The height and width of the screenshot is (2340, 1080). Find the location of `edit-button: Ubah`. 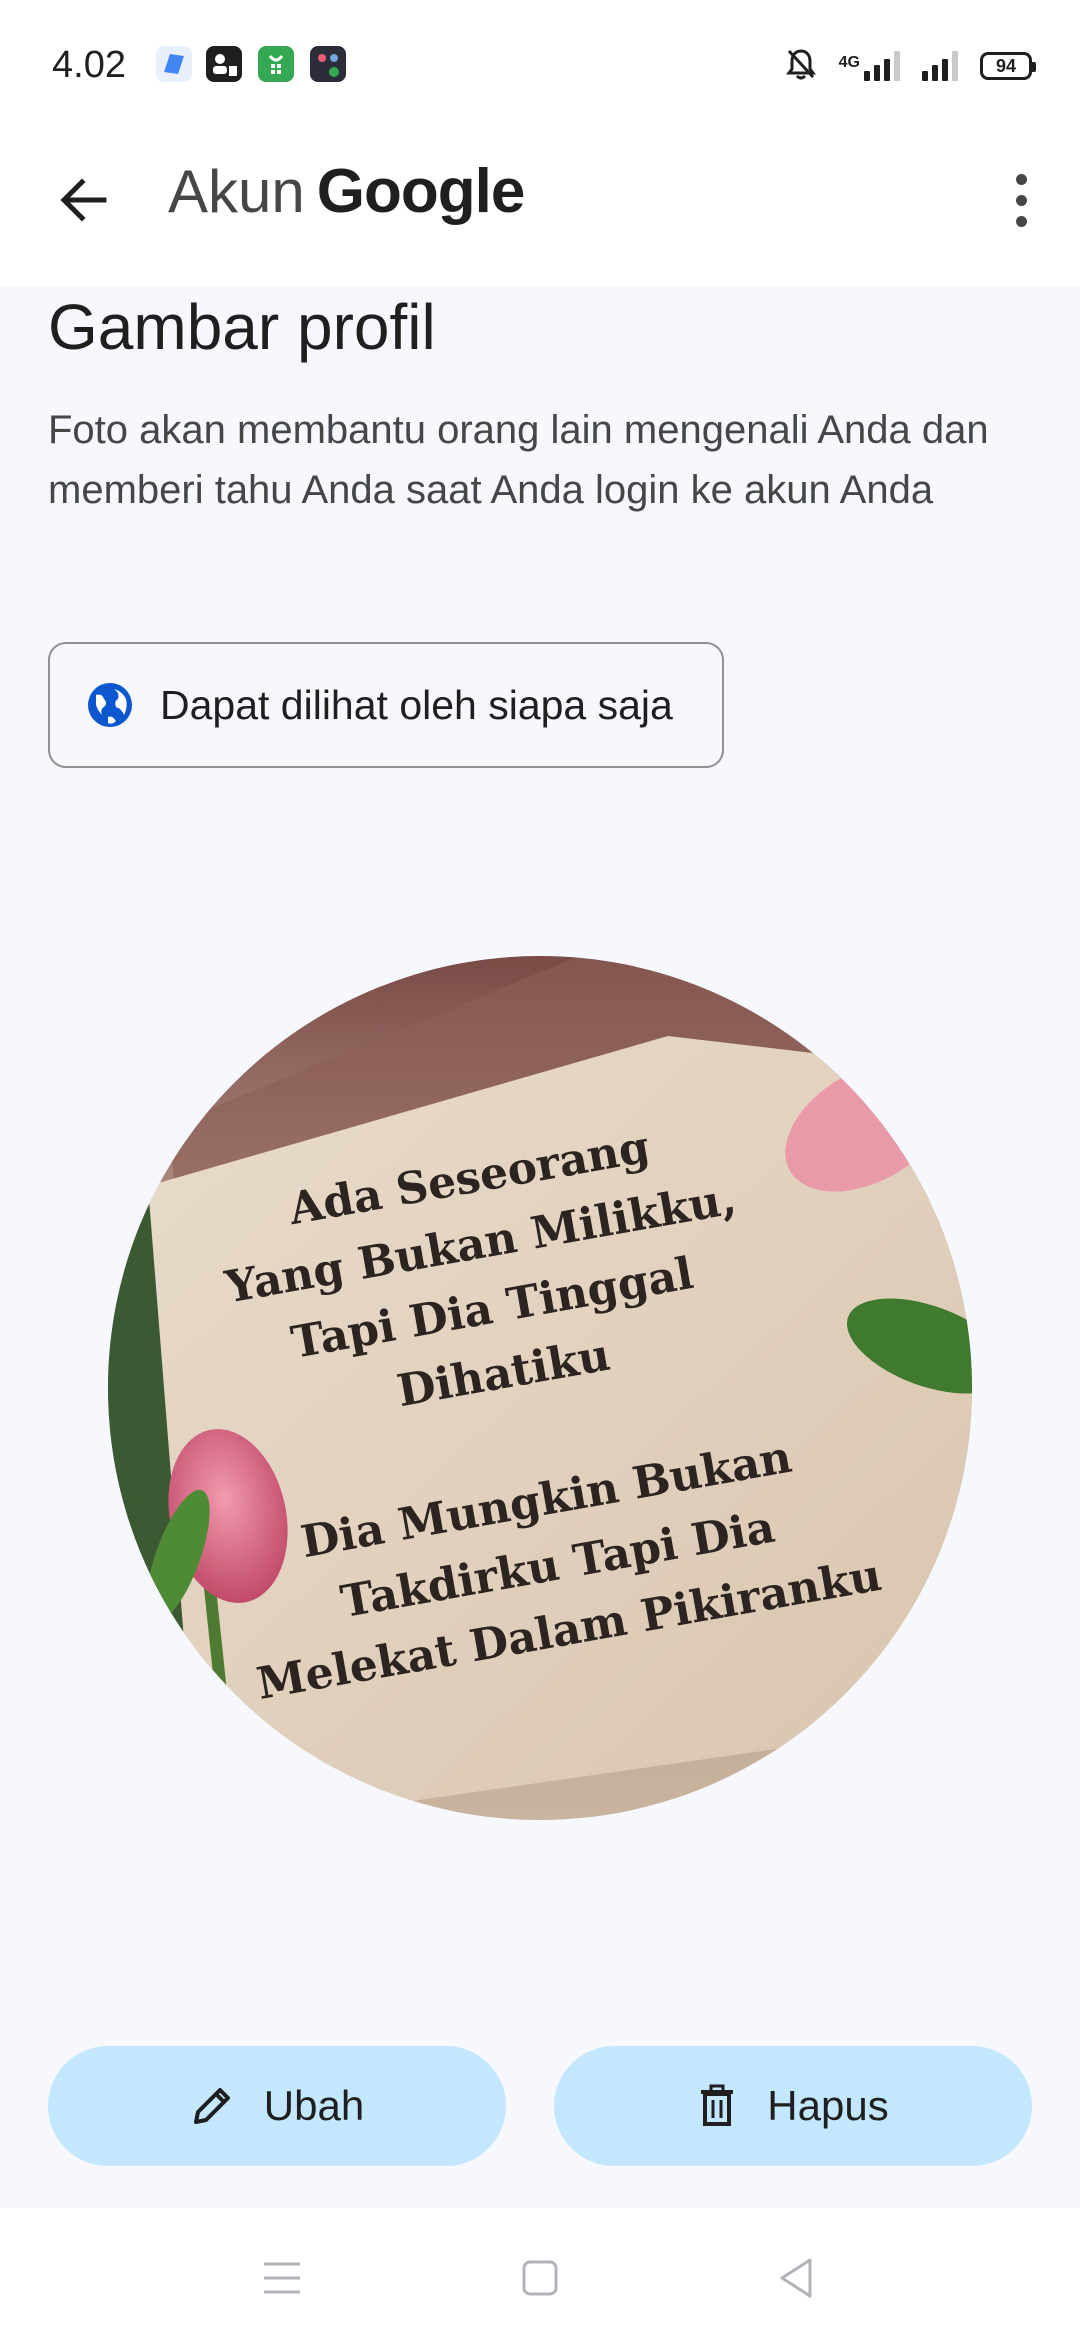

edit-button: Ubah is located at coordinates (277, 2106).